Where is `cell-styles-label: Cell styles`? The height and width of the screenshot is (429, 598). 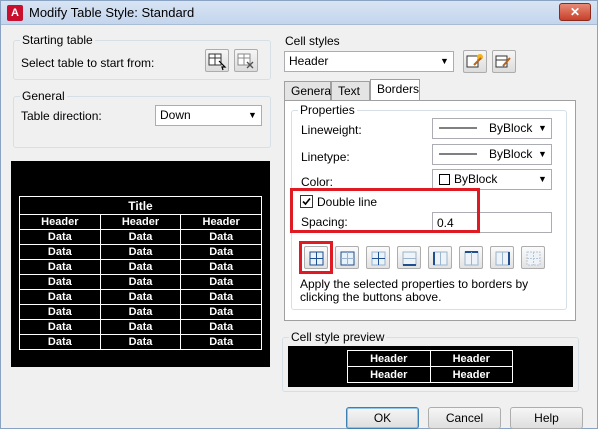
cell-styles-label: Cell styles is located at coordinates (312, 41).